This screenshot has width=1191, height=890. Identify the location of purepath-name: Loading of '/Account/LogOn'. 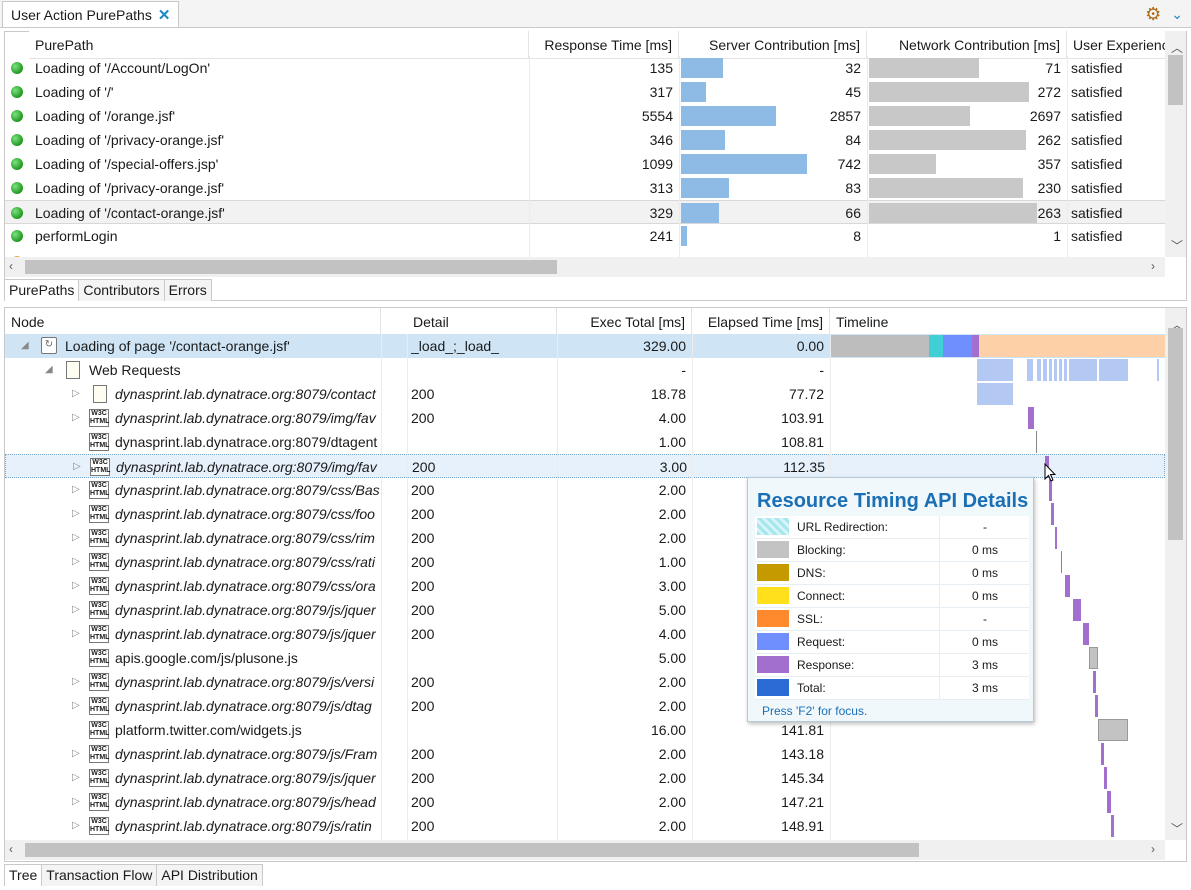
(123, 68).